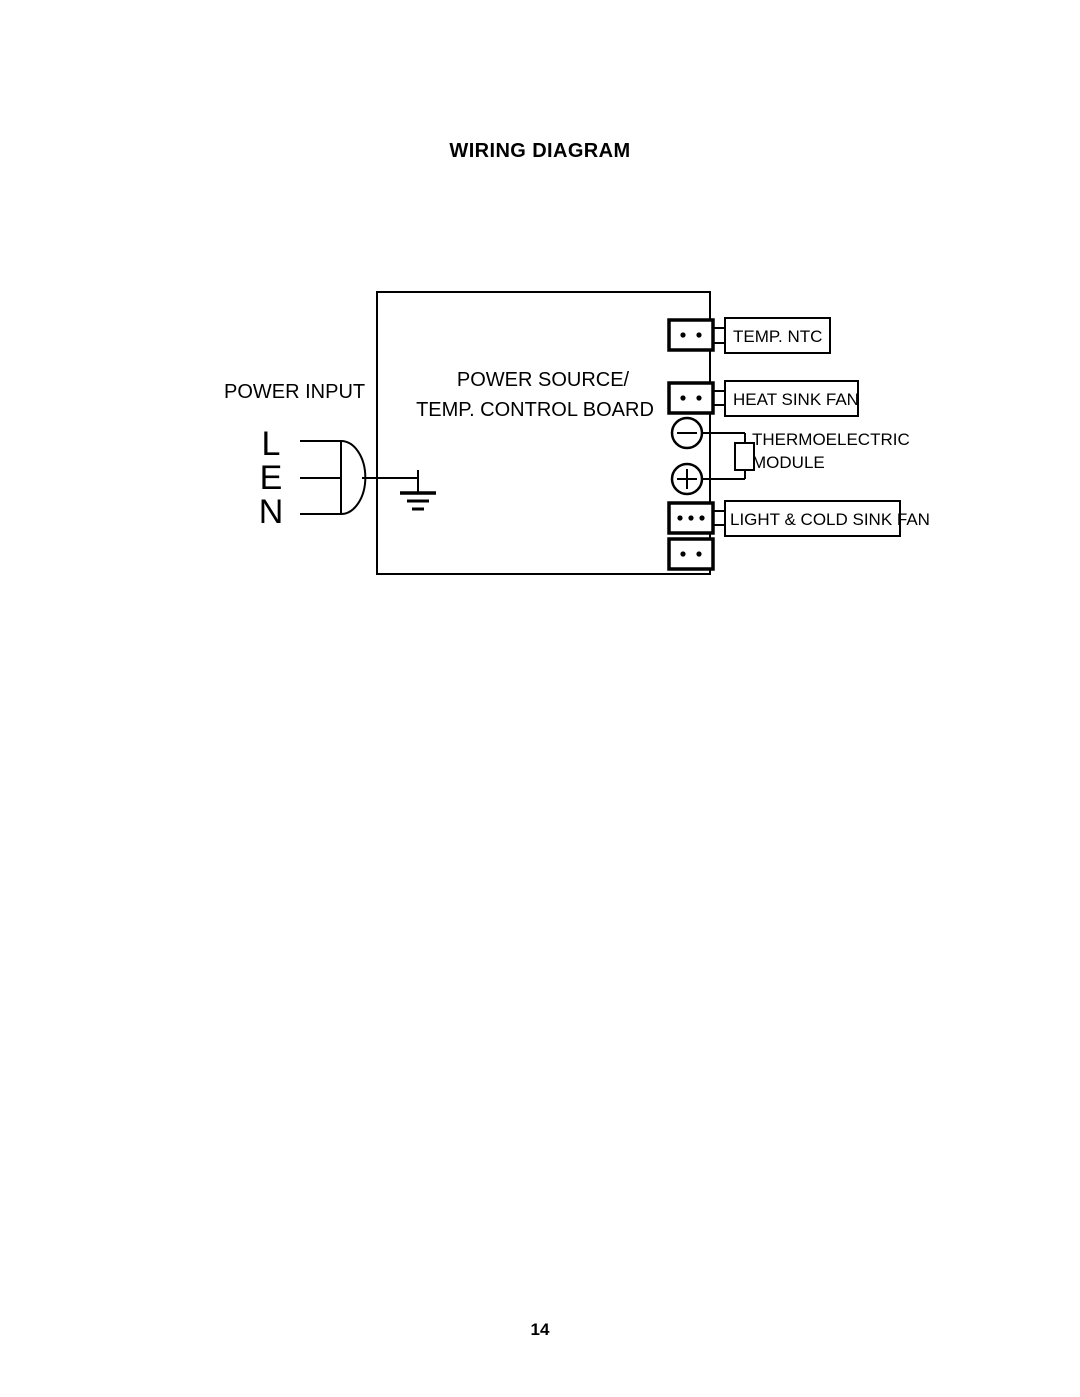 The image size is (1080, 1397). What do you see at coordinates (543, 380) in the screenshot?
I see `control-board-title-line1: POWER SOURCE/` at bounding box center [543, 380].